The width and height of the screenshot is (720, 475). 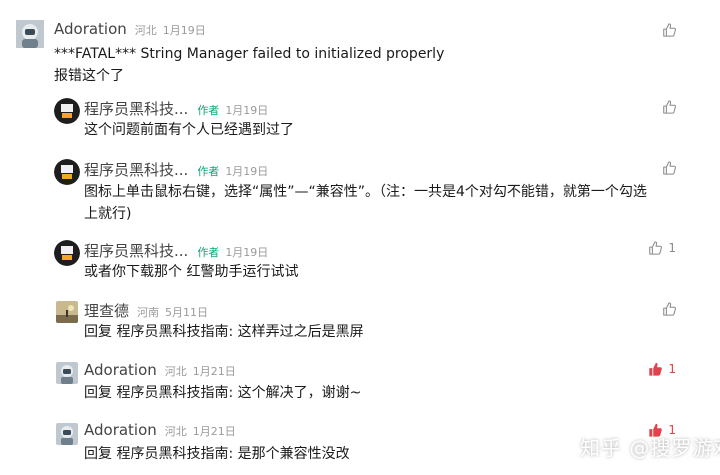 What do you see at coordinates (108, 214) in the screenshot?
I see `comment-line: 上就行)` at bounding box center [108, 214].